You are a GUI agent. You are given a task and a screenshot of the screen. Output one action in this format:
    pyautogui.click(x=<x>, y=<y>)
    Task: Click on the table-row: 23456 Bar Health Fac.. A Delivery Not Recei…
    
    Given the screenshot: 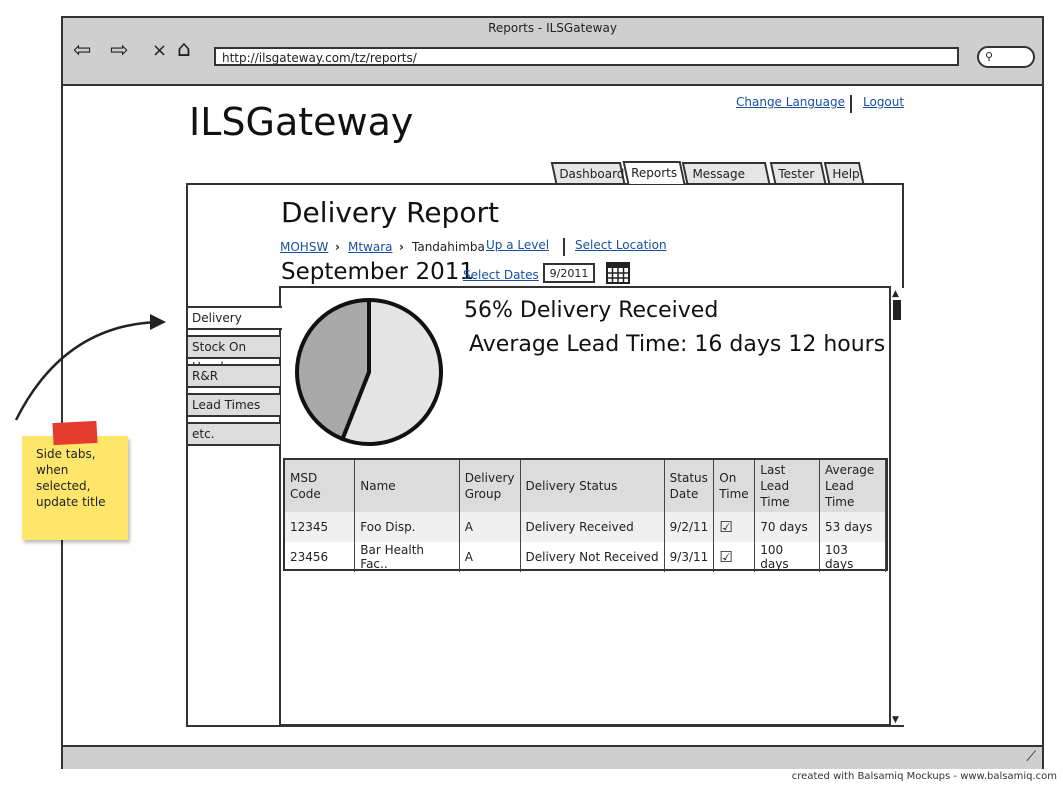 What is the action you would take?
    pyautogui.click(x=585, y=557)
    